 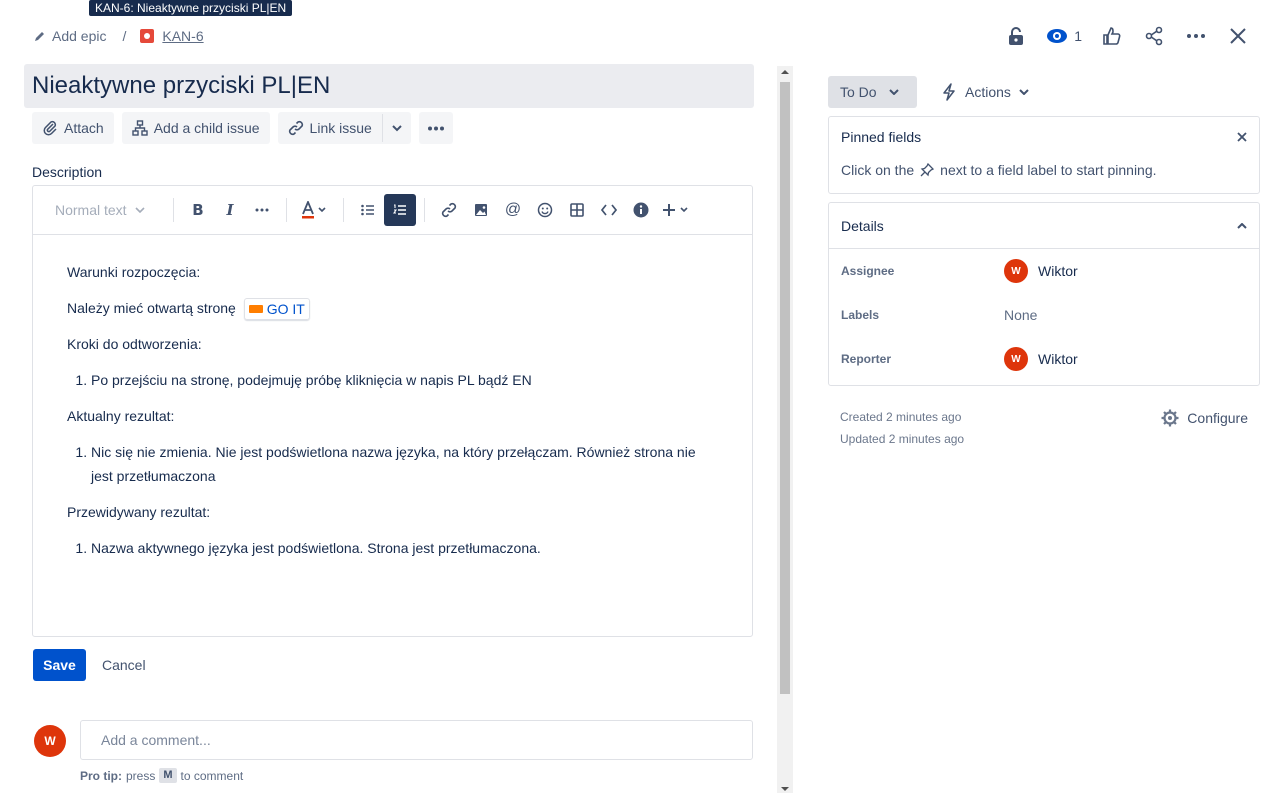 I want to click on lock-icon, so click(x=1016, y=36).